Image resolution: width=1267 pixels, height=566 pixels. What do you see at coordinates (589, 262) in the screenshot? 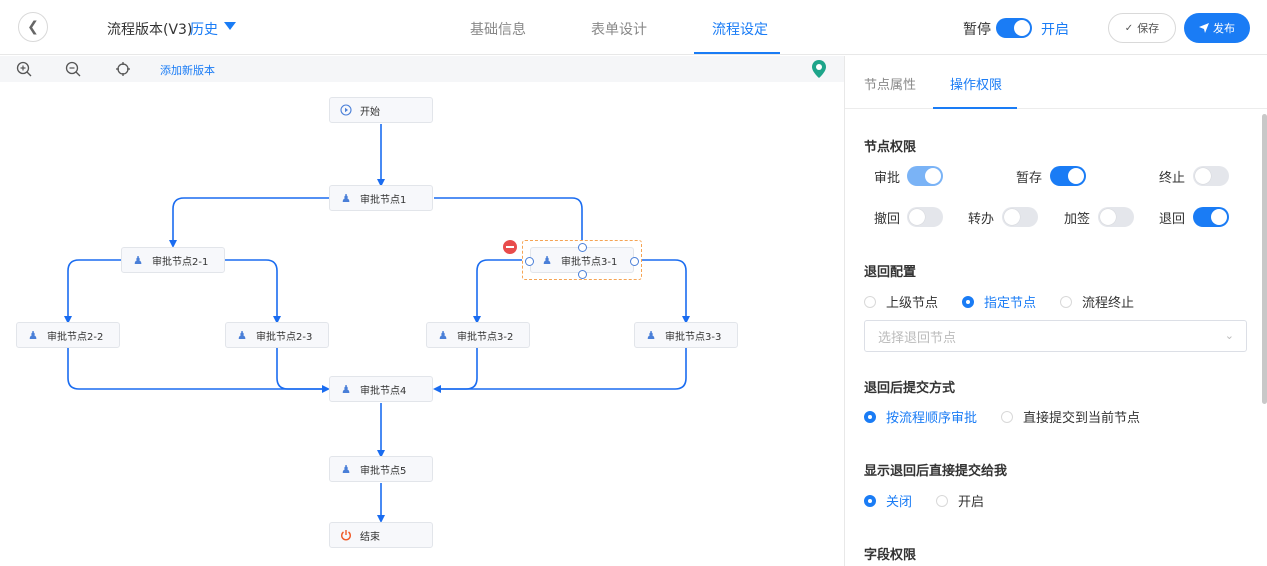
I see `node-label: 审批节点3-1` at bounding box center [589, 262].